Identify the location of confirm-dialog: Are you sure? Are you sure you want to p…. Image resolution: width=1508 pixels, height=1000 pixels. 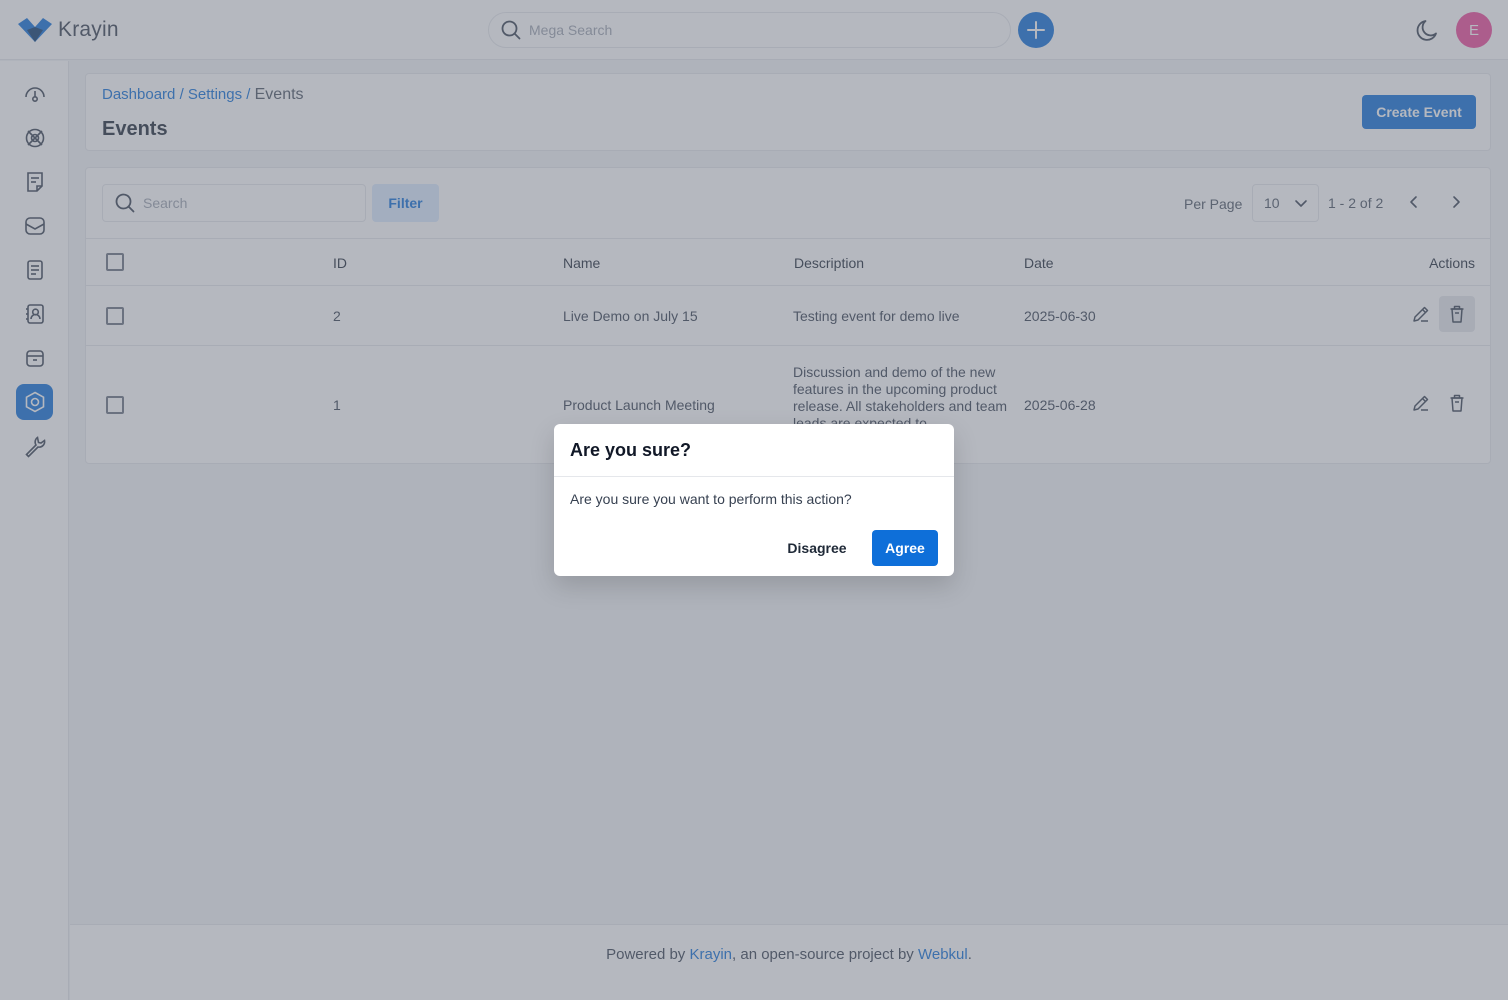
(754, 500).